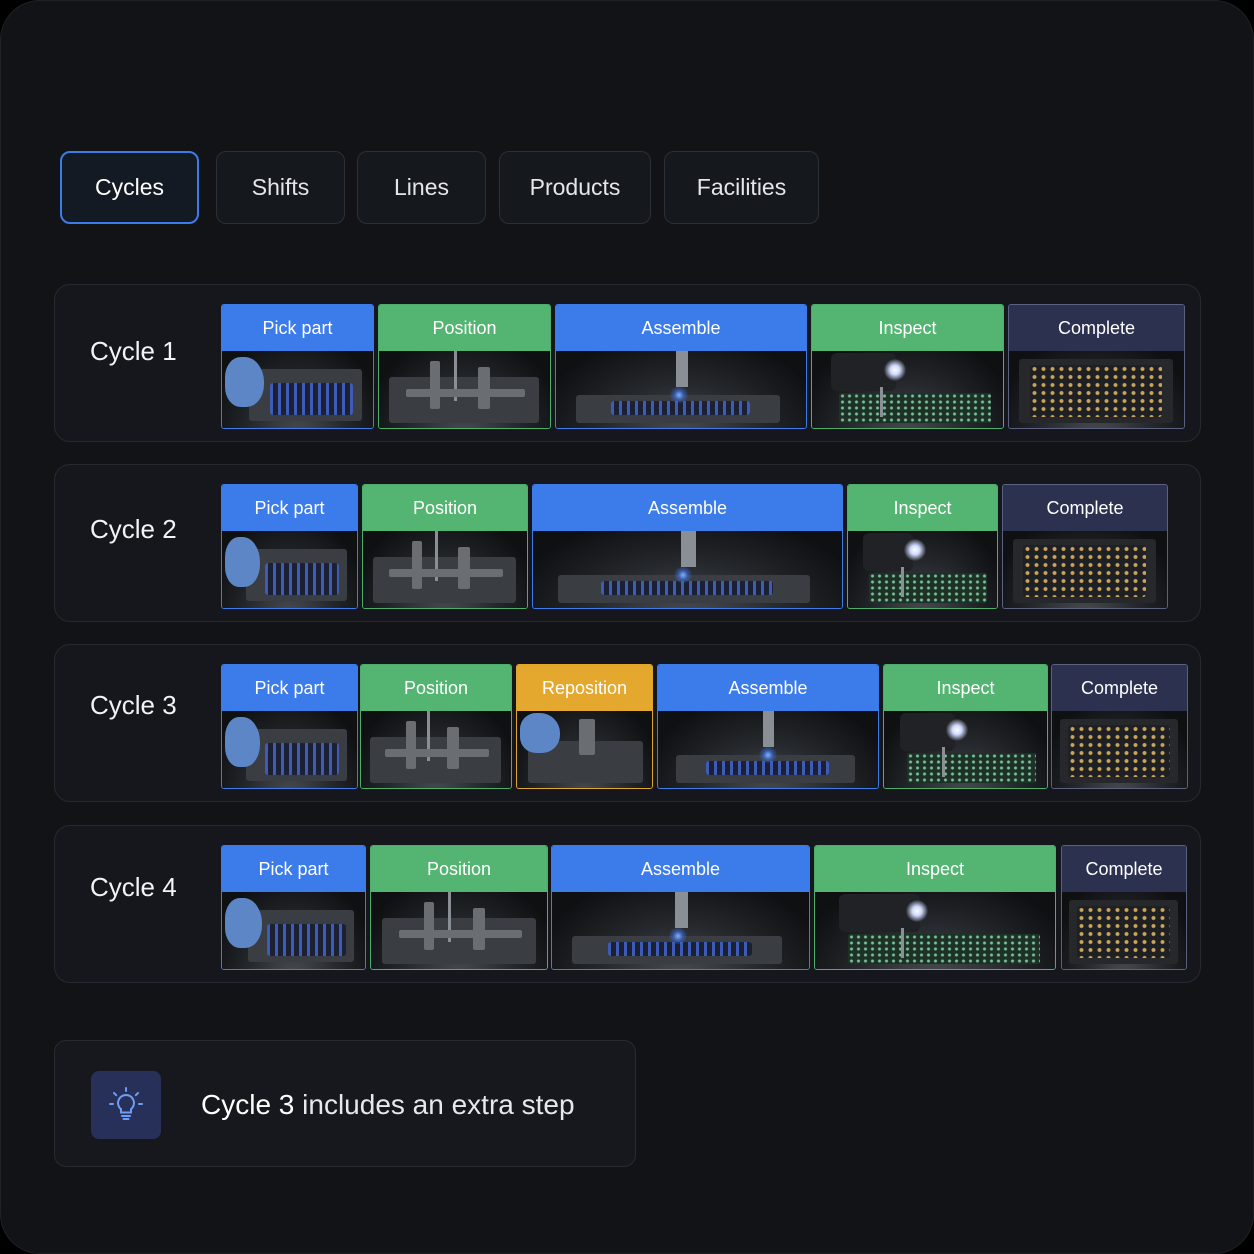 The width and height of the screenshot is (1254, 1254). Describe the element at coordinates (434, 1104) in the screenshot. I see `insight-text: includes an extra step` at that location.